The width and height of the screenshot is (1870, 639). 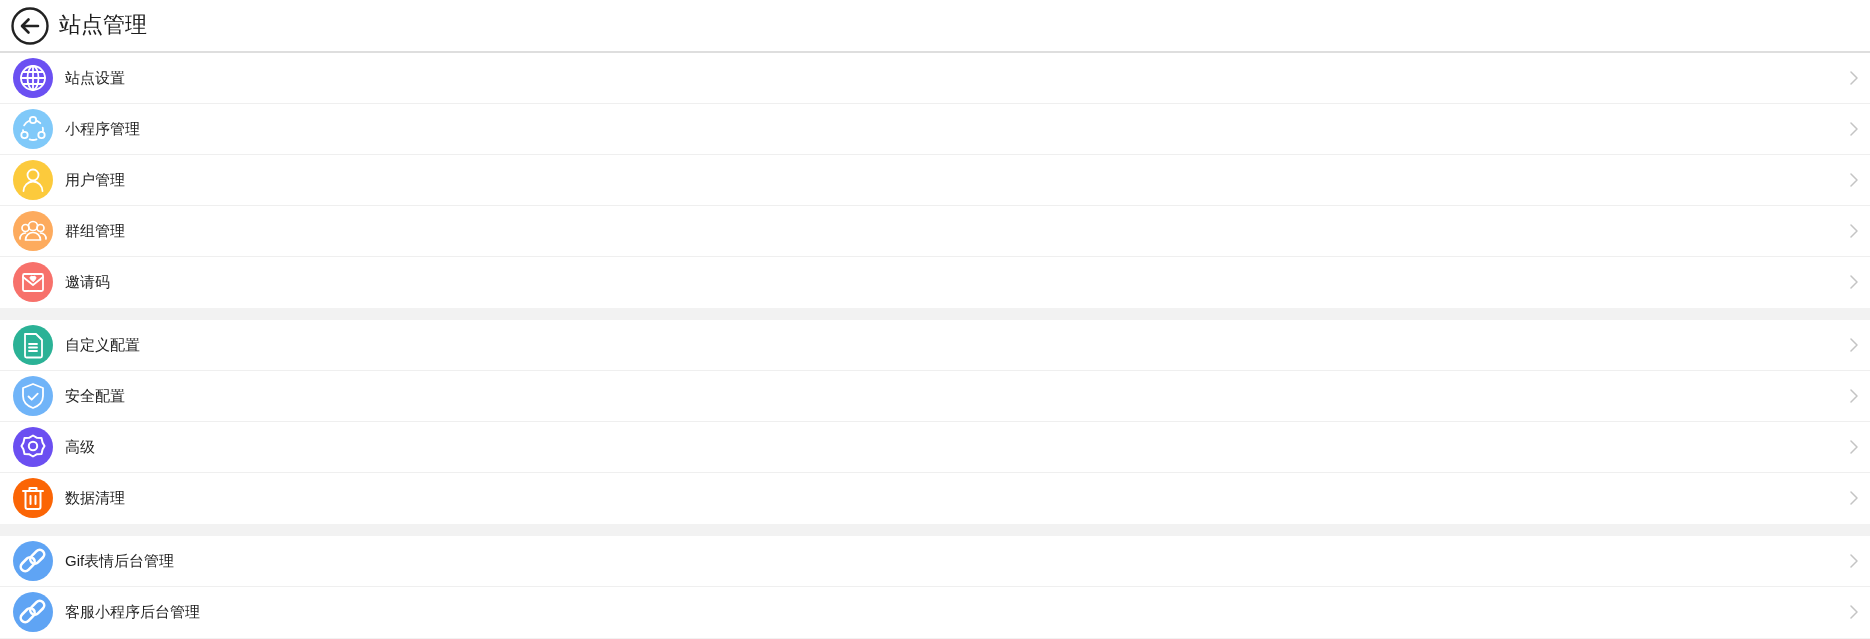 I want to click on menu-item: 小程序管理, so click(x=935, y=129).